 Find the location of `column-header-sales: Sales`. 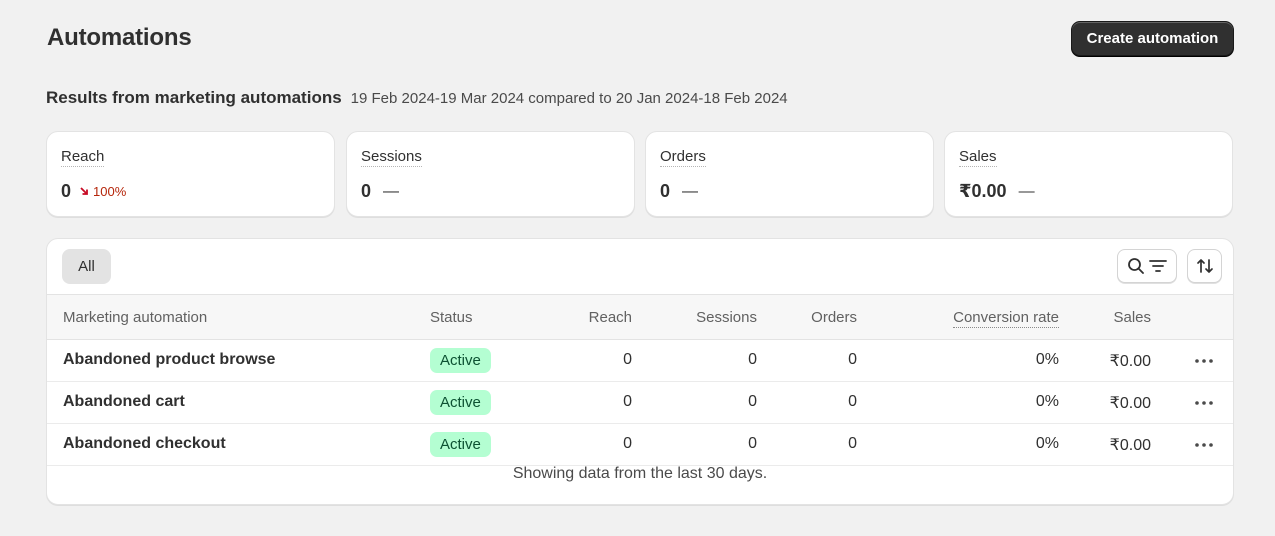

column-header-sales: Sales is located at coordinates (1132, 317).